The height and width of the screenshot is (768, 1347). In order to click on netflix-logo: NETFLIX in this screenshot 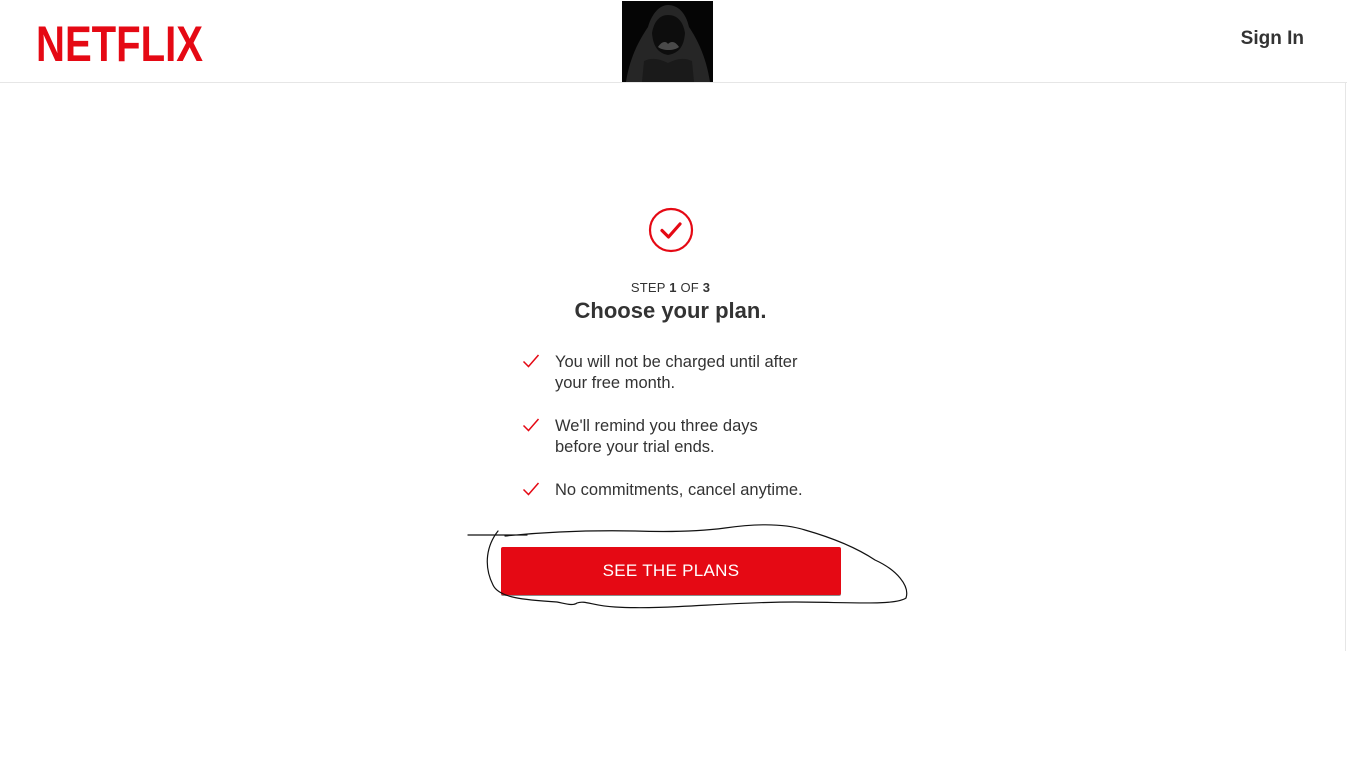, I will do `click(120, 39)`.